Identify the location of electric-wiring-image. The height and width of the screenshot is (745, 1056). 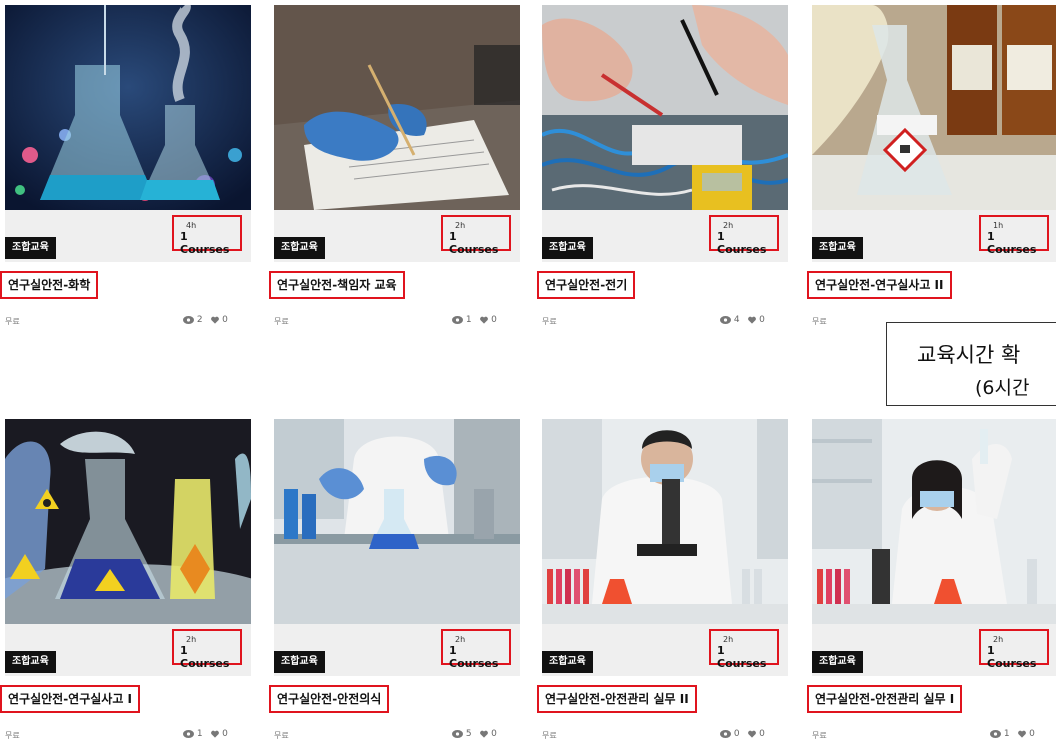
(665, 107).